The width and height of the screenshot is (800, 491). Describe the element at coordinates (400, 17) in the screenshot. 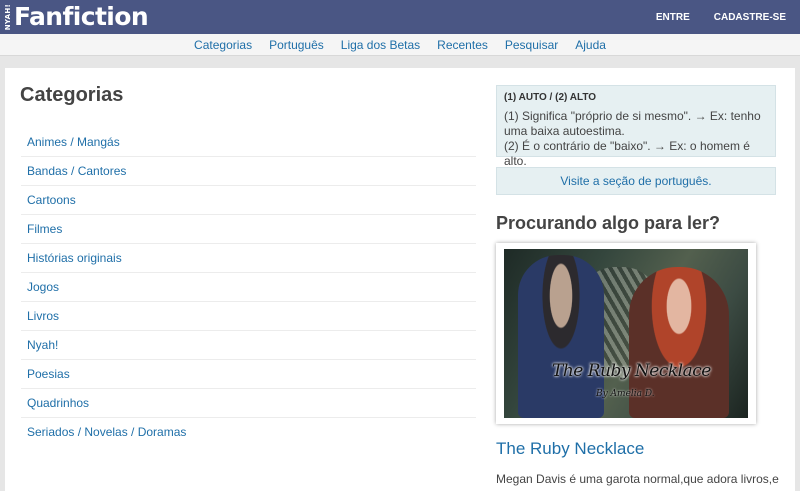

I see `top-bar: NYAH! Fanfiction ENTRE CADASTRE-SE` at that location.